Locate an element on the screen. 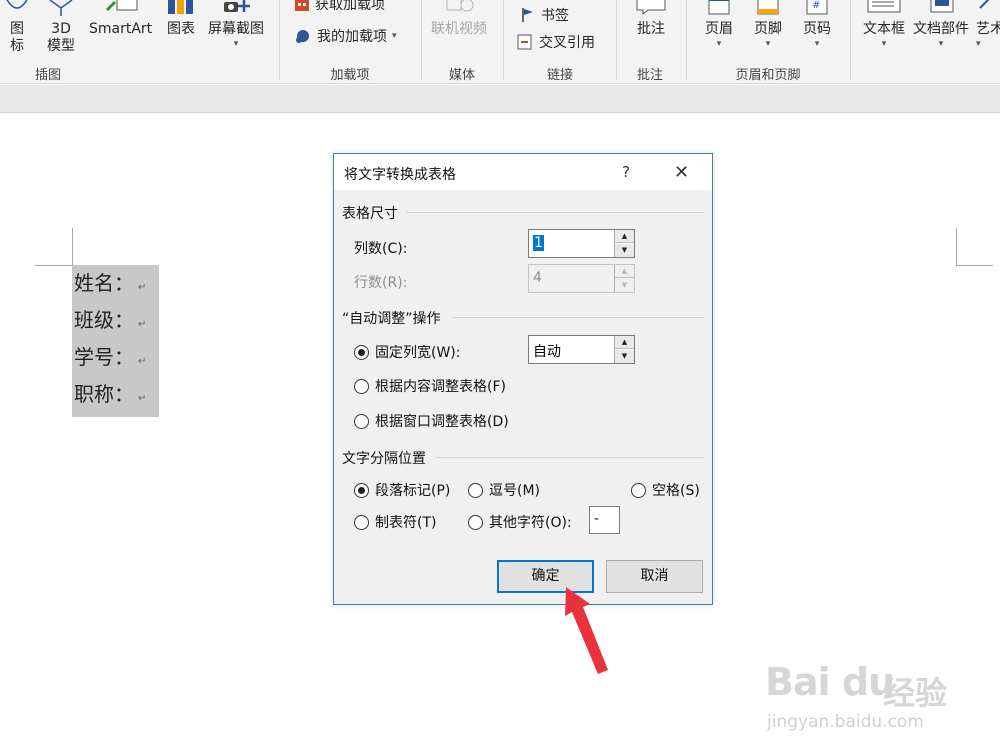  bookmark-button: 书签 is located at coordinates (544, 15).